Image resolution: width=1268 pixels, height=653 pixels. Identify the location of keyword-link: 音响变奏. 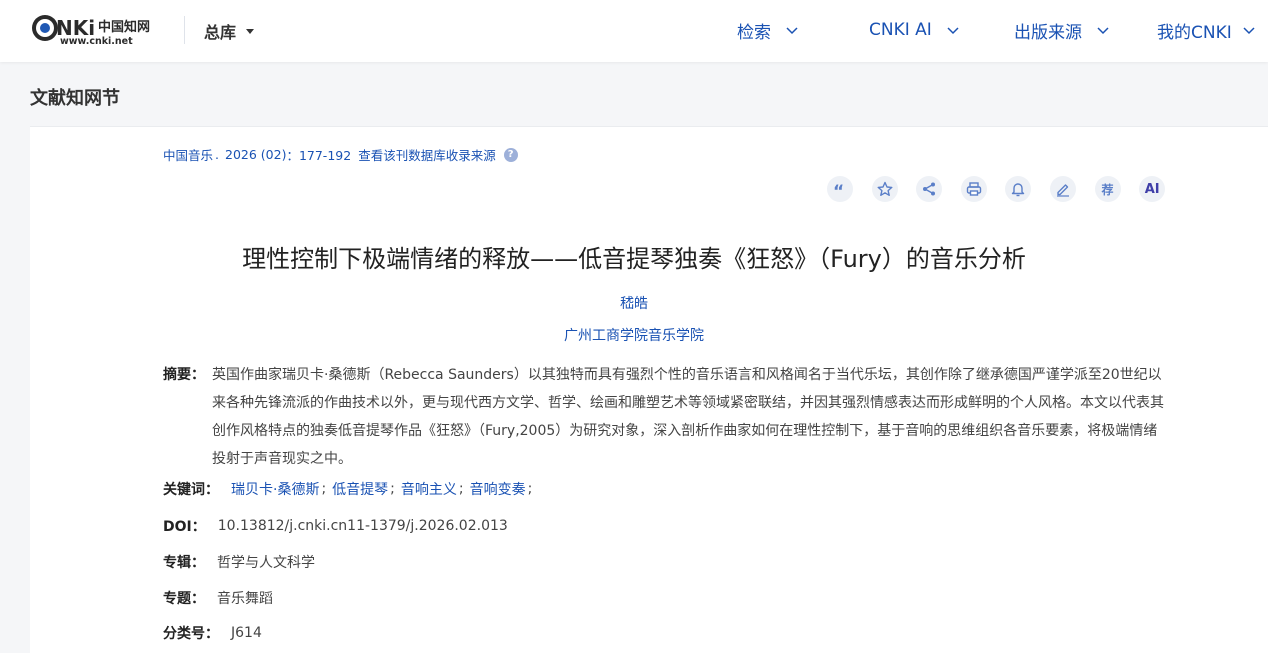
(498, 489).